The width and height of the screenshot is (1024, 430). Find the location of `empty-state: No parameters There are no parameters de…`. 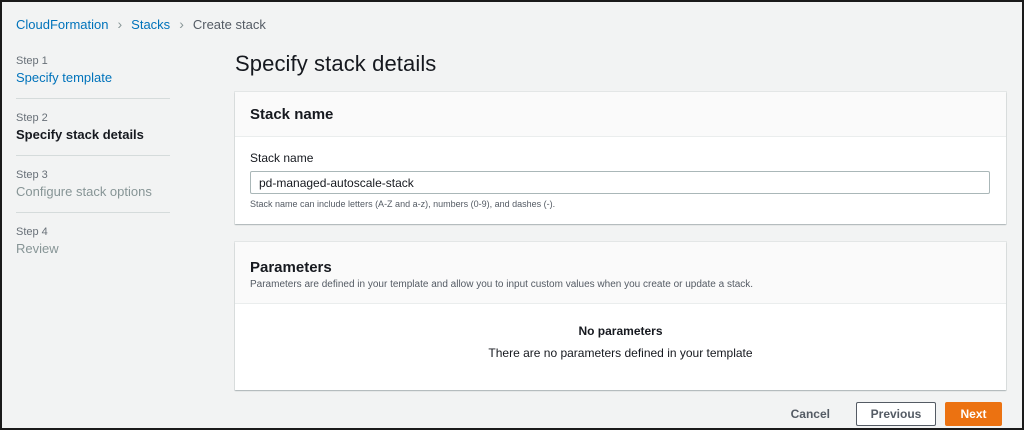

empty-state: No parameters There are no parameters de… is located at coordinates (620, 332).